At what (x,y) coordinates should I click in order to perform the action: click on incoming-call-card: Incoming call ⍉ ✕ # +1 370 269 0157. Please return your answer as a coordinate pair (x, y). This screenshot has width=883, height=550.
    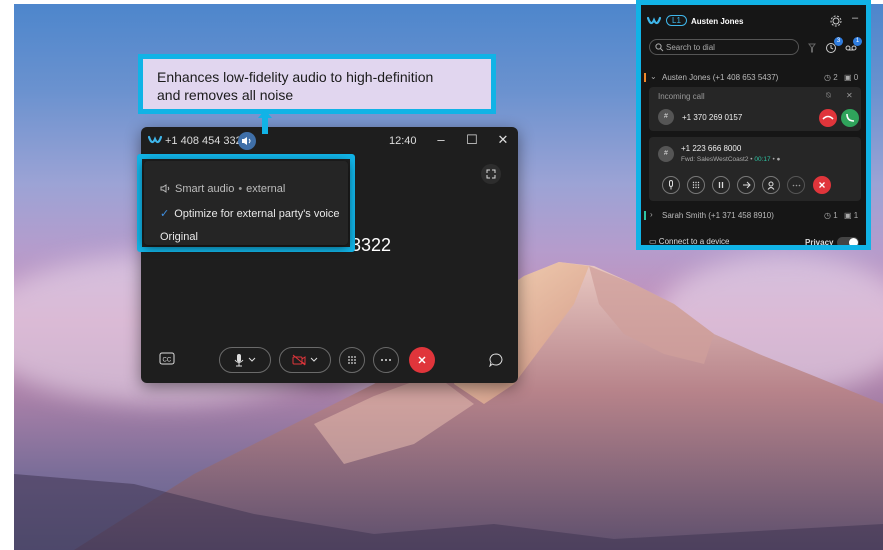
    Looking at the image, I should click on (755, 109).